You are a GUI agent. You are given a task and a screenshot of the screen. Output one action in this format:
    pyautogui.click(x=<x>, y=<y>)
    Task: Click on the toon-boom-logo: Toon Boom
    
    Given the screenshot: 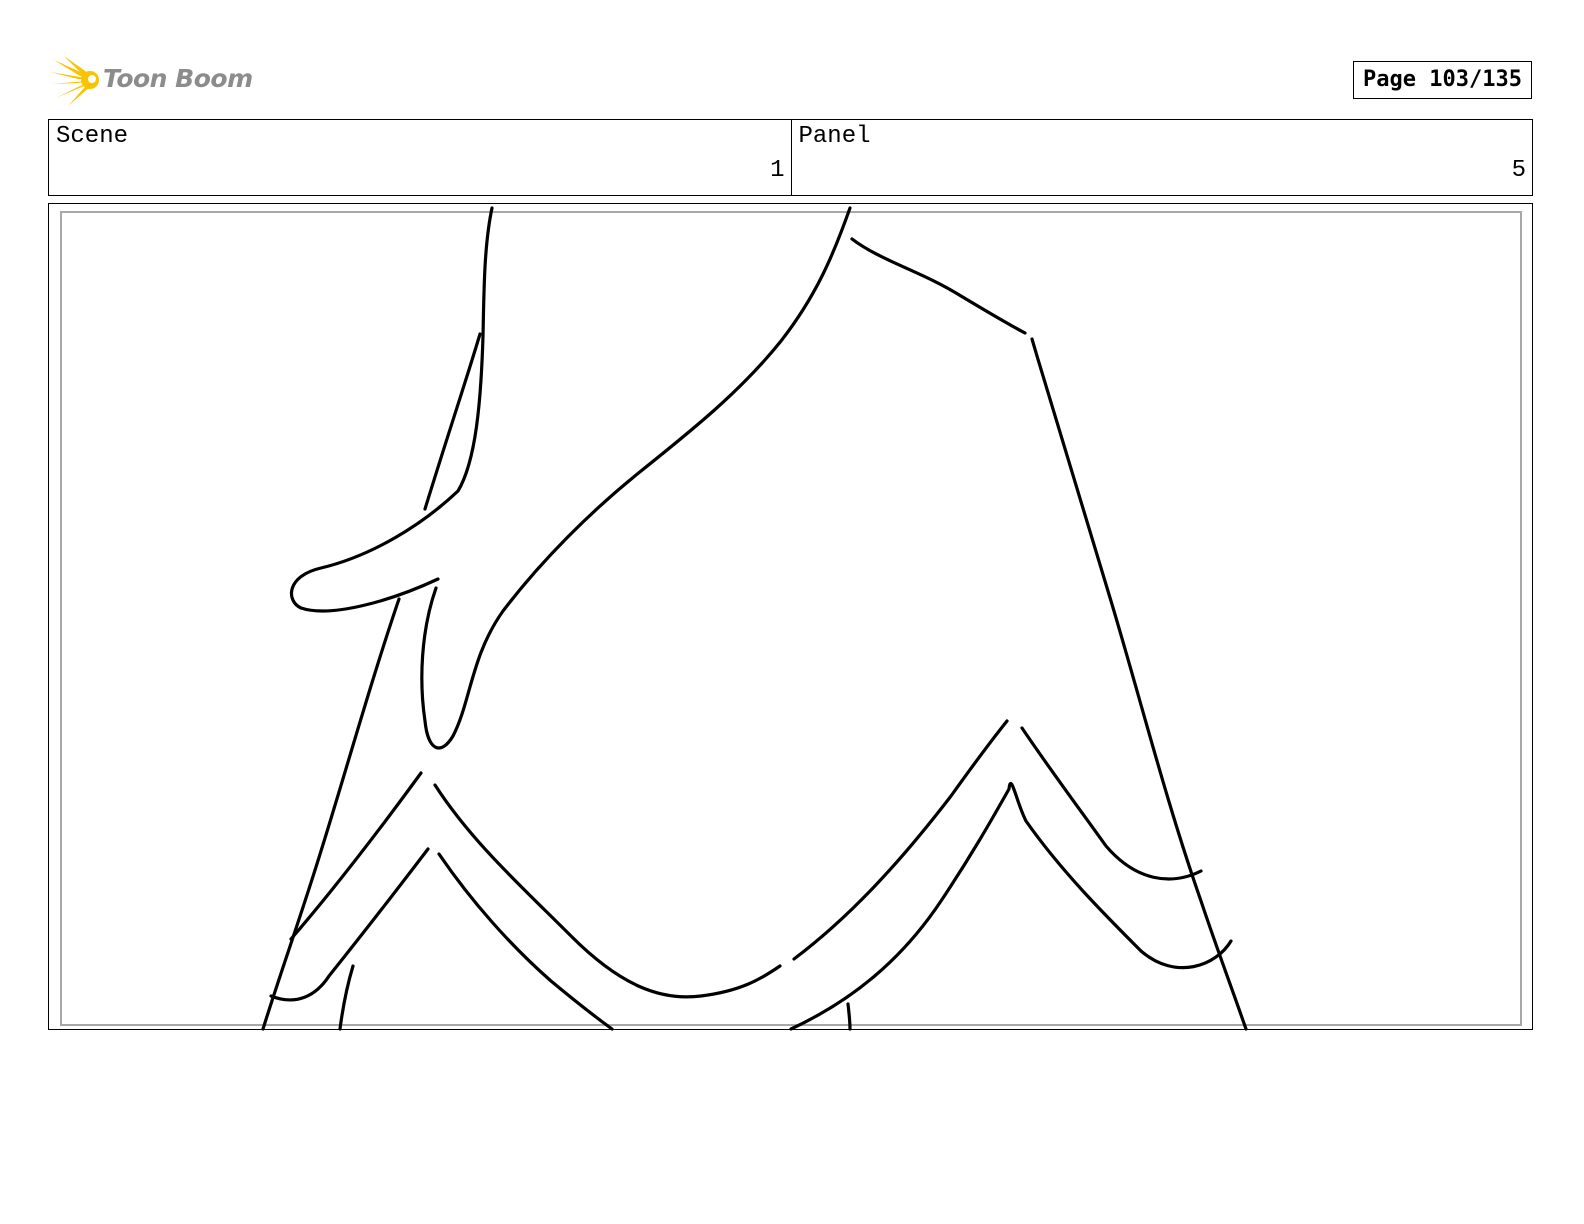 What is the action you would take?
    pyautogui.click(x=151, y=82)
    